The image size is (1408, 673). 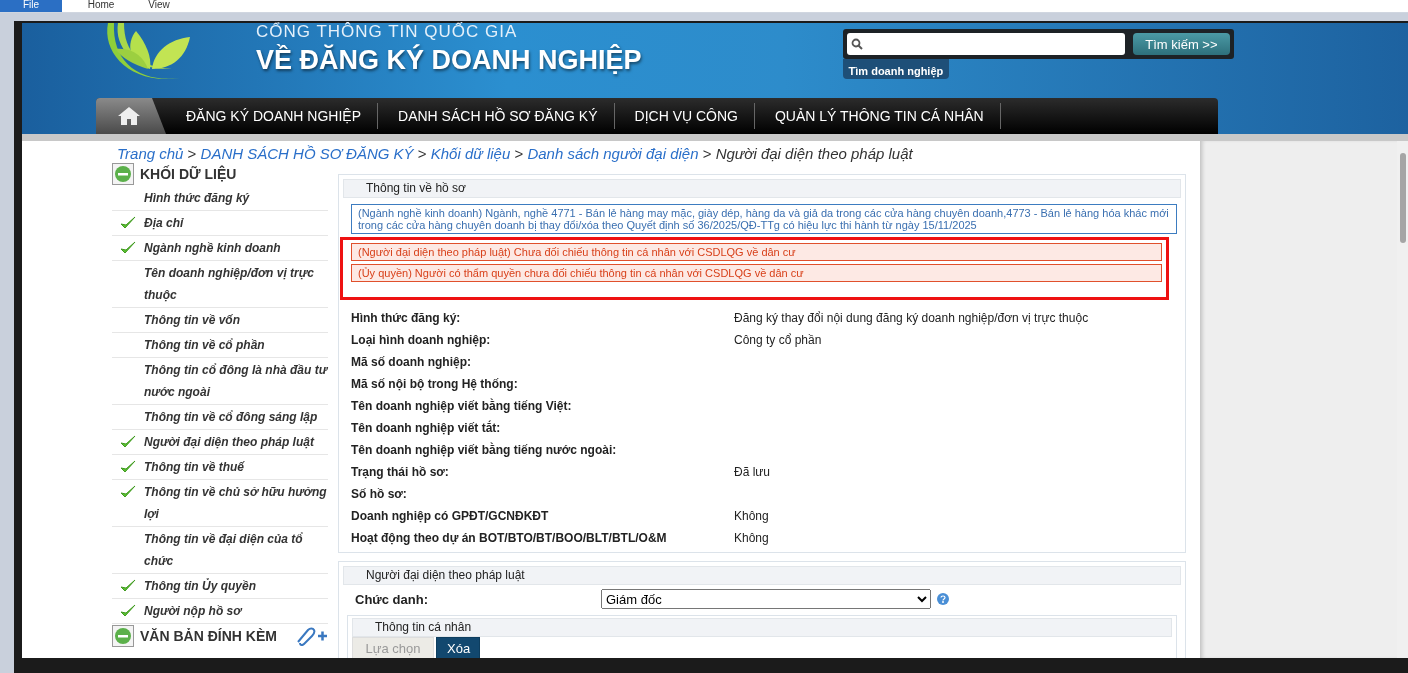 I want to click on home-icon, so click(x=129, y=116).